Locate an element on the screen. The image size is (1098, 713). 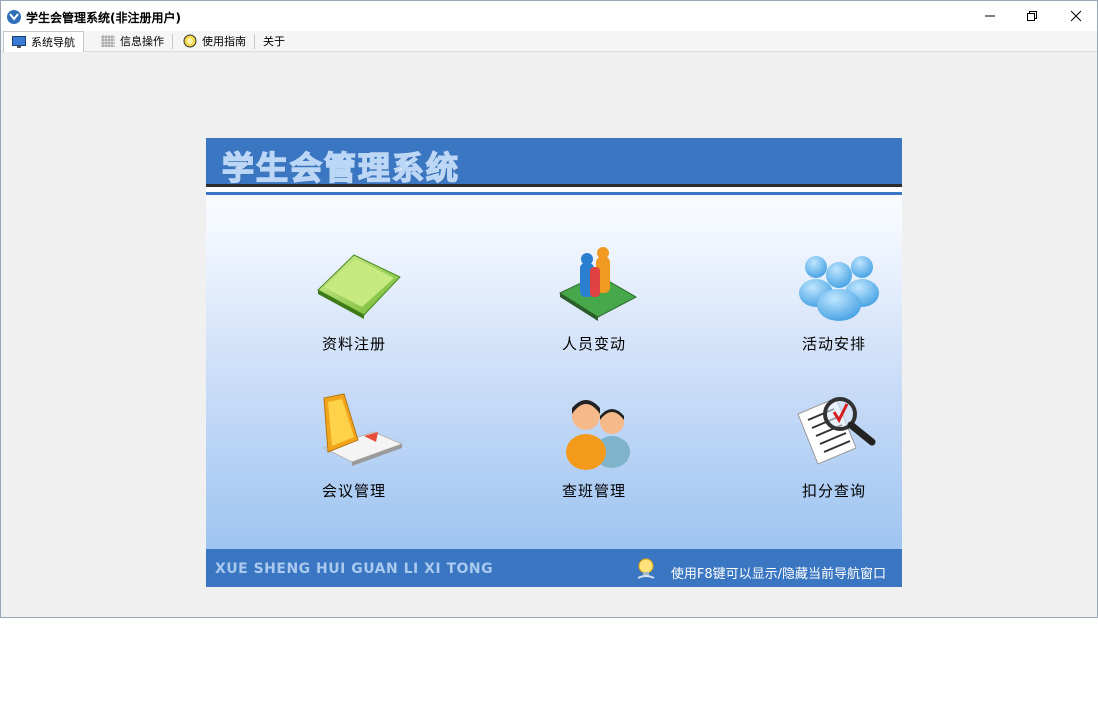
tab-bar: 系统导航 信息操作 使用指南 关于 is located at coordinates (549, 41).